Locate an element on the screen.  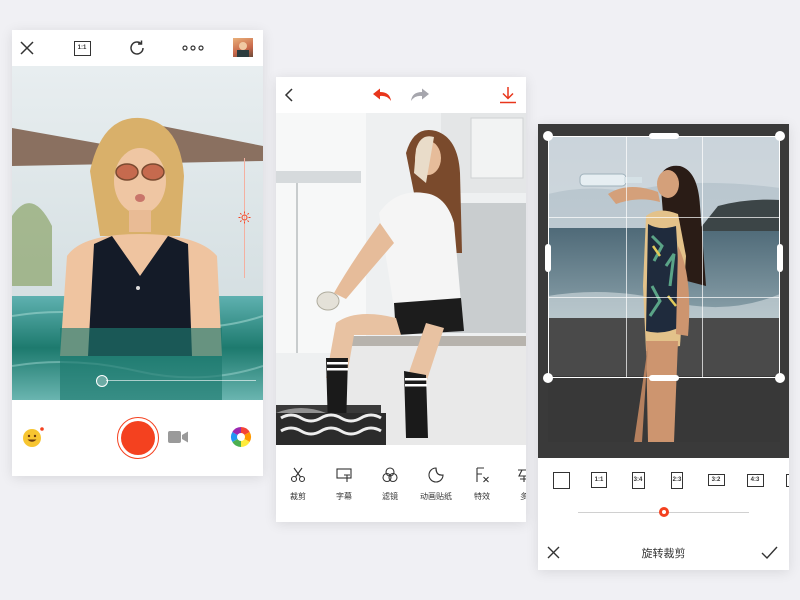
more-options-icon is located at coordinates (193, 48).